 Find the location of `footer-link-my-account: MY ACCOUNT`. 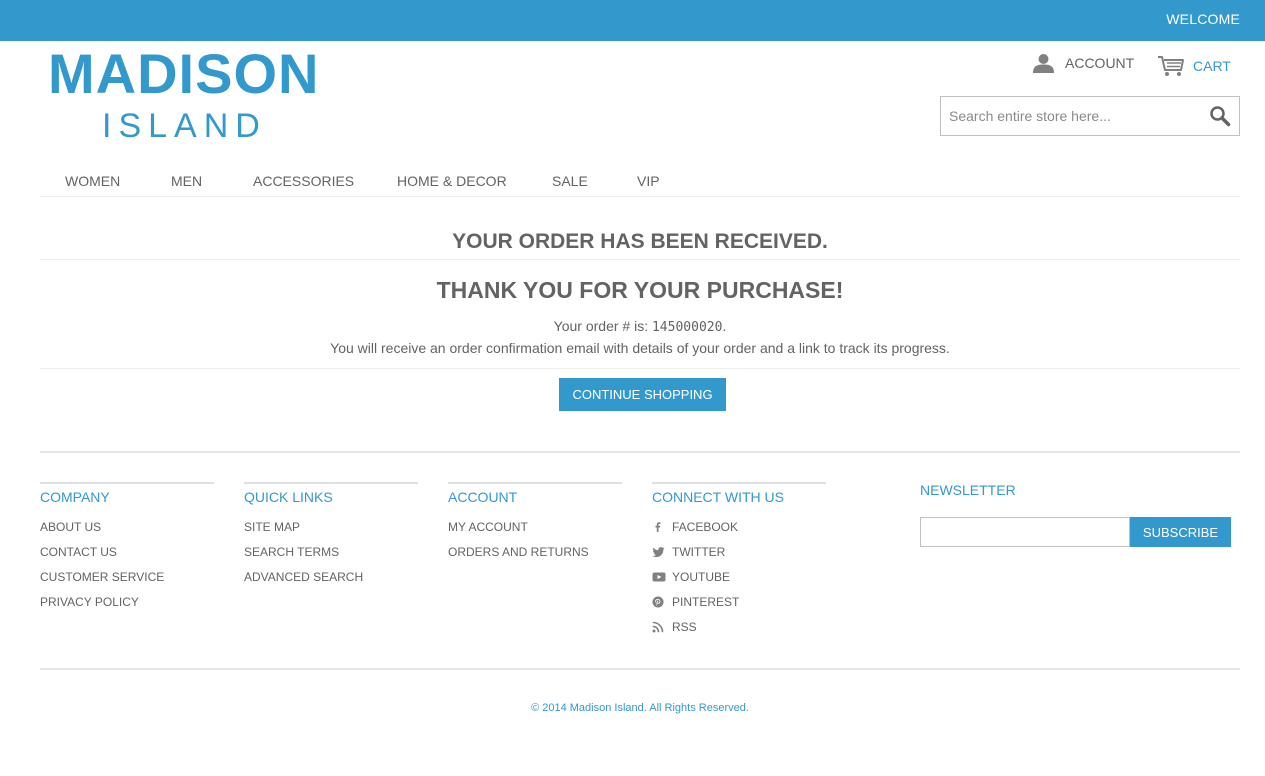

footer-link-my-account: MY ACCOUNT is located at coordinates (535, 532).